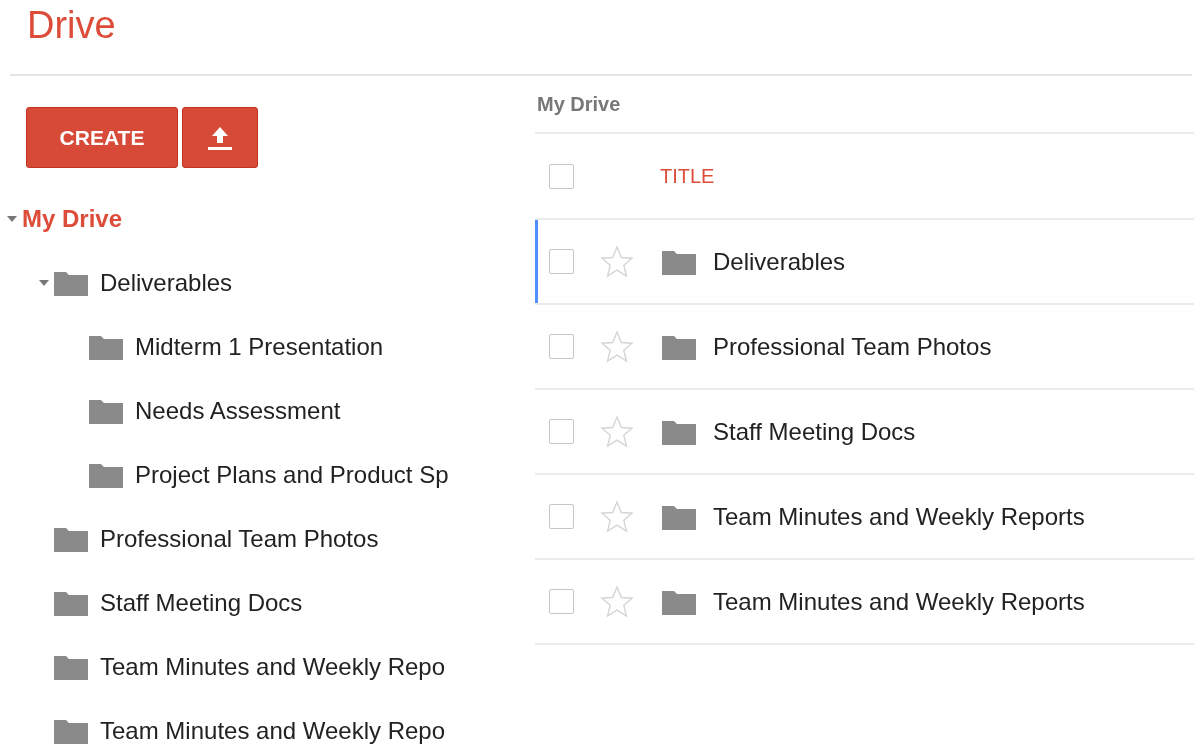 The image size is (1202, 745). What do you see at coordinates (259, 347) in the screenshot?
I see `tree-item: Midterm 1 Presentation` at bounding box center [259, 347].